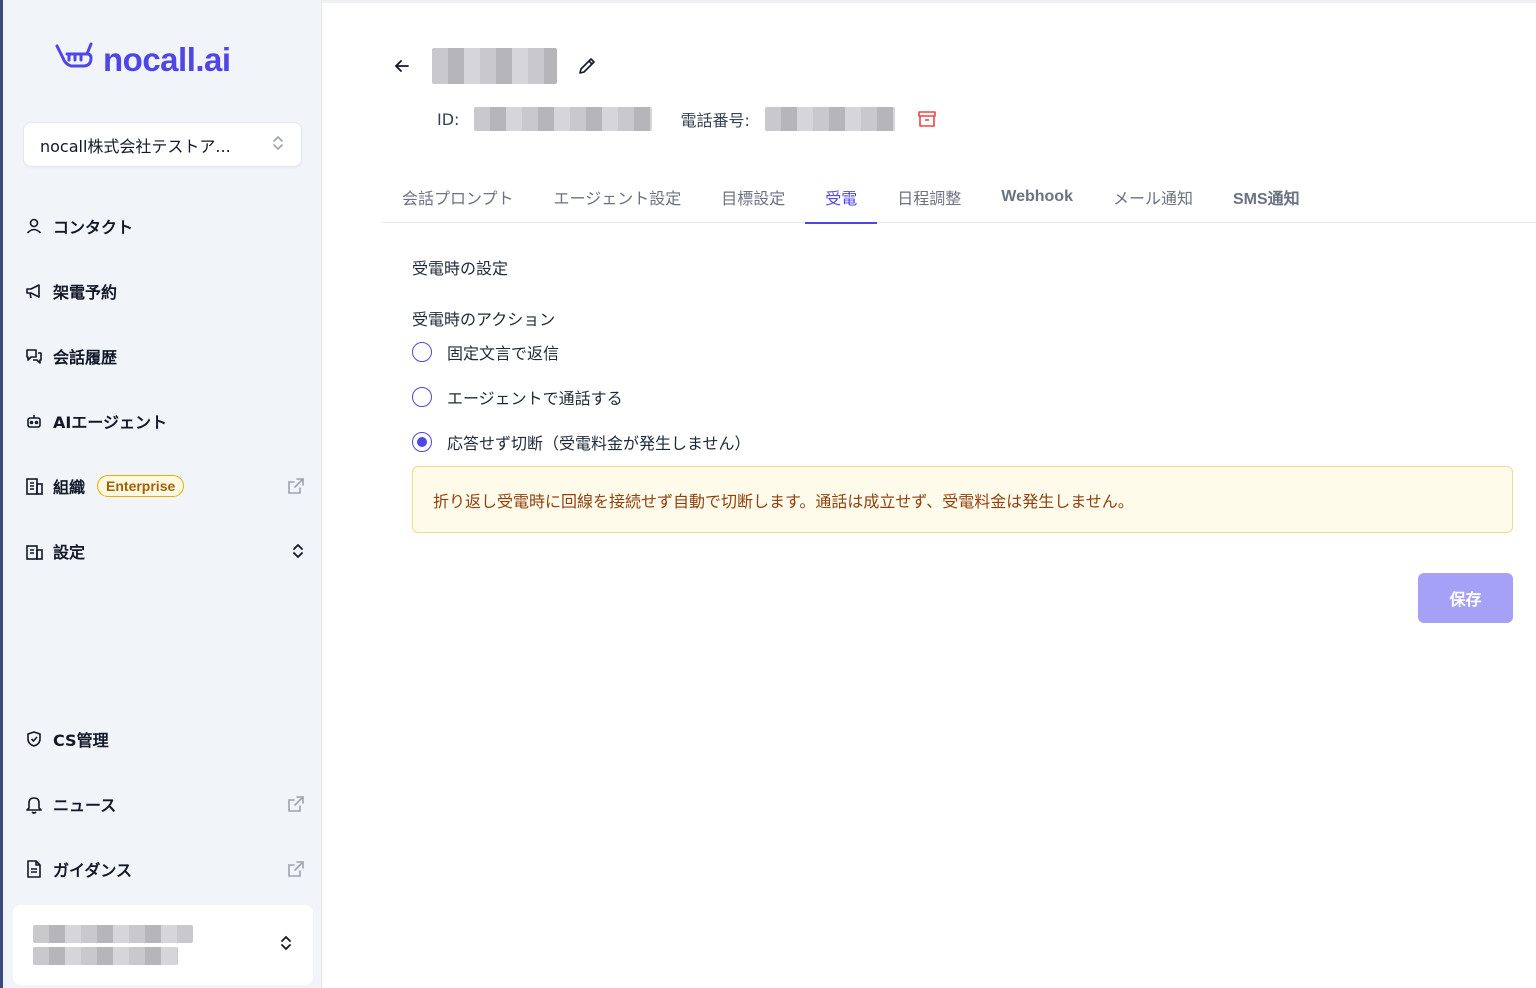 This screenshot has width=1536, height=988. I want to click on tab-email-notification: メール通知, so click(1153, 197).